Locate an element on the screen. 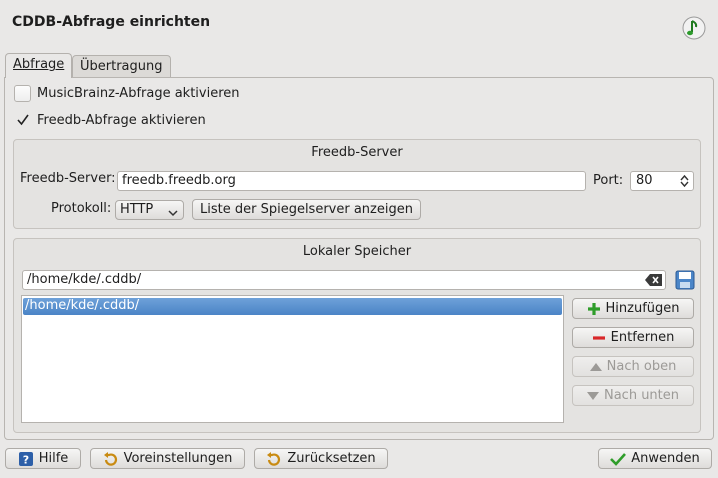 The image size is (718, 478). freedb-checkbox-label: Freedb-Abfrage aktivieren is located at coordinates (121, 120).